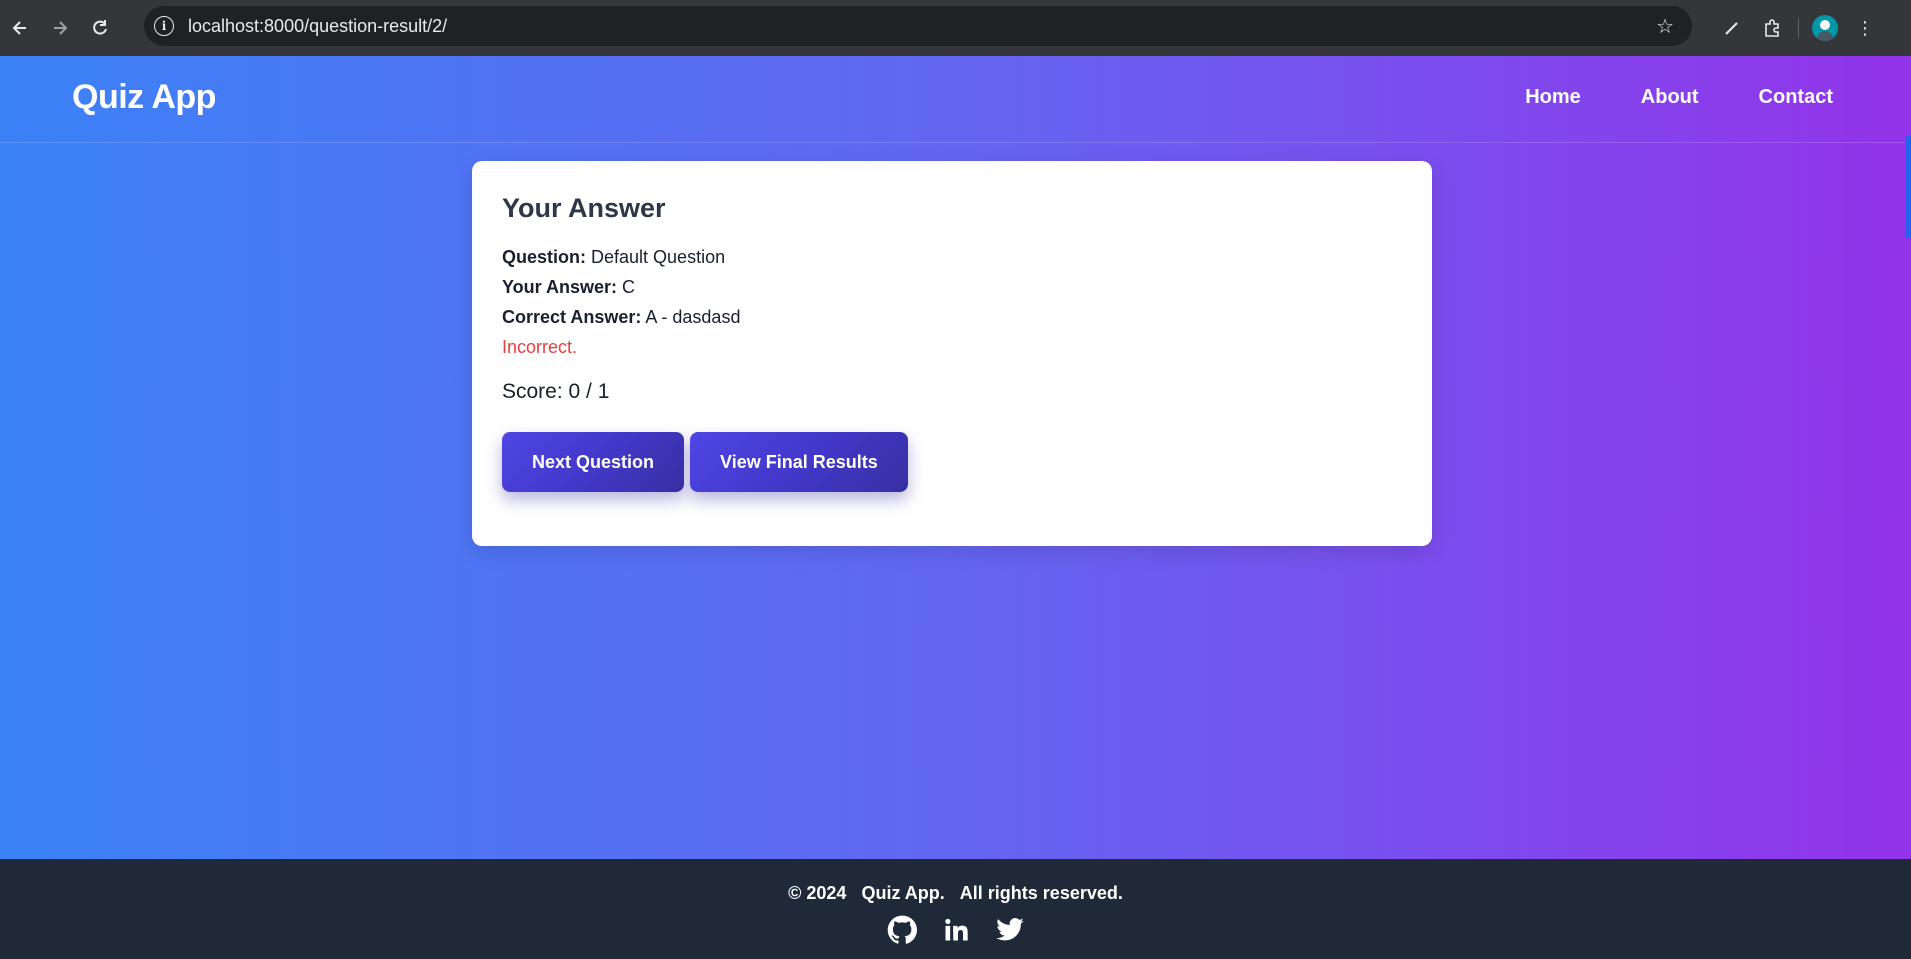 Image resolution: width=1911 pixels, height=959 pixels. I want to click on pen-icon, so click(1732, 28).